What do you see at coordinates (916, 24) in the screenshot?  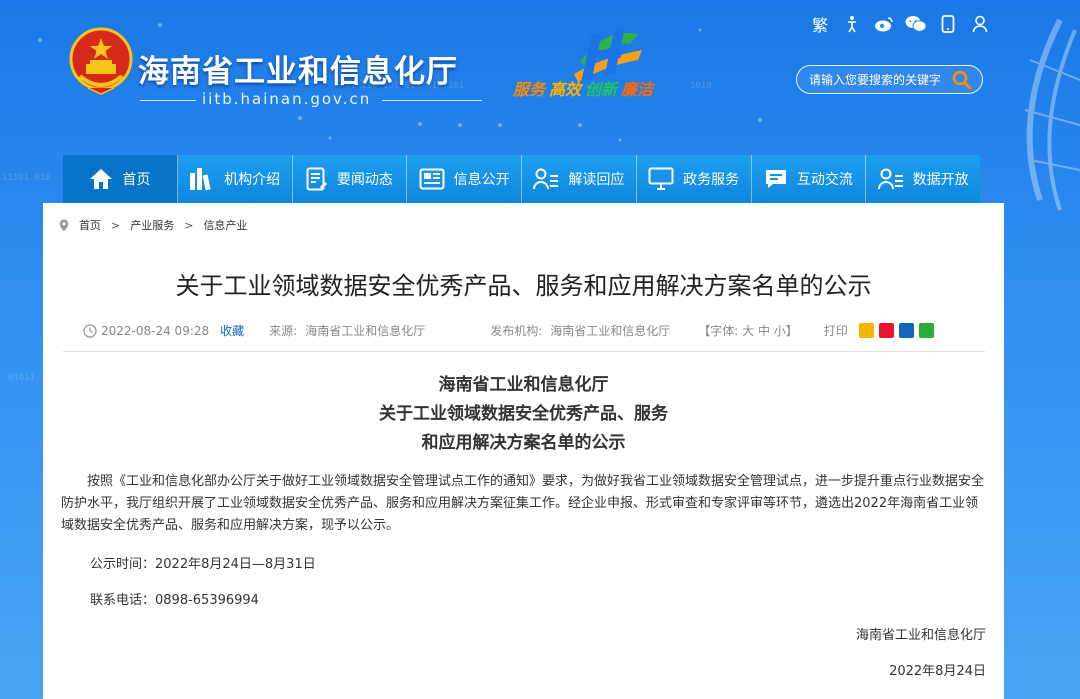 I see `wechat-icon` at bounding box center [916, 24].